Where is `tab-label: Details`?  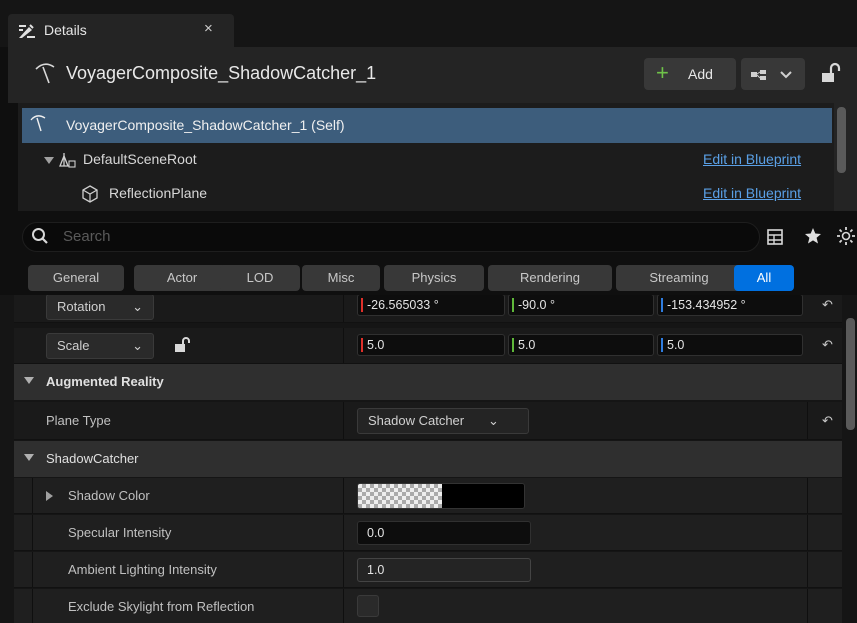 tab-label: Details is located at coordinates (65, 30).